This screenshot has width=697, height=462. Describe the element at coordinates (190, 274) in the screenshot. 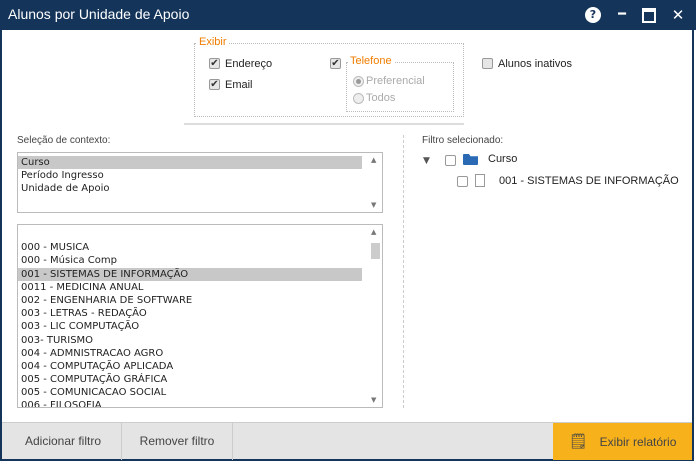

I see `list-item: 001 - SISTEMAS DE INFORMAÇÃO` at that location.